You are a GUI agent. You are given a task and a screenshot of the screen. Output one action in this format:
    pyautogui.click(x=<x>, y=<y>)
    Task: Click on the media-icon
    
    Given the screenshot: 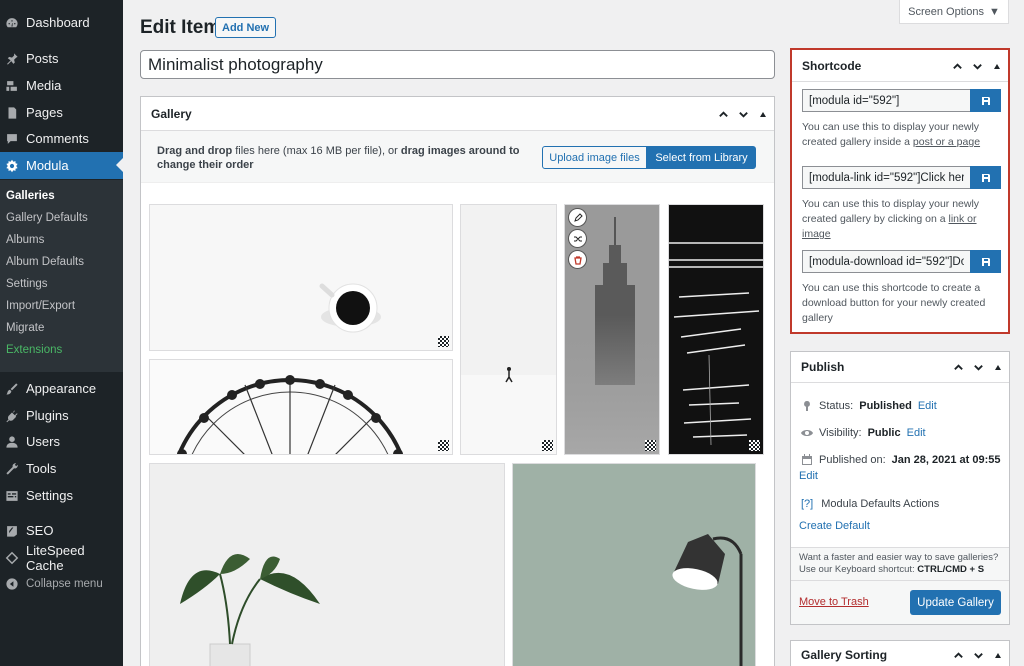 What is the action you would take?
    pyautogui.click(x=12, y=86)
    